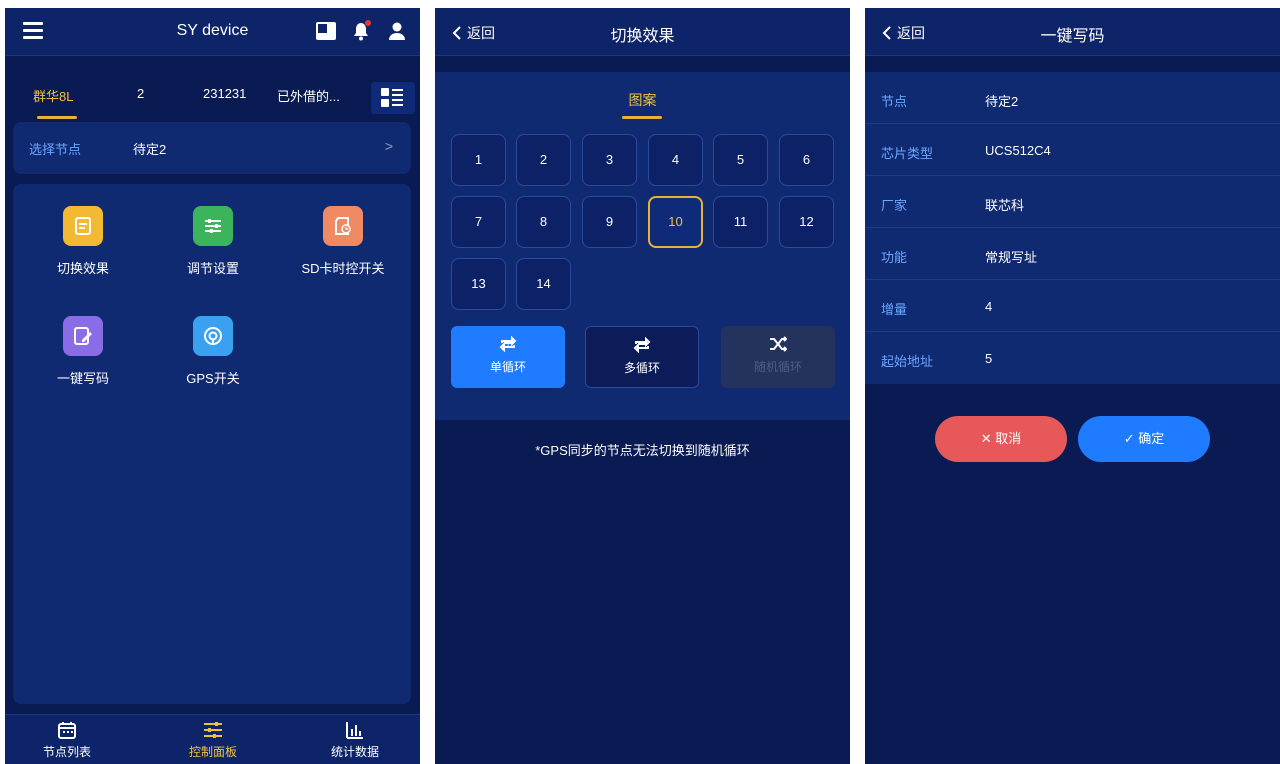 The width and height of the screenshot is (1280, 764). I want to click on tab-group-3: 231231, so click(224, 93).